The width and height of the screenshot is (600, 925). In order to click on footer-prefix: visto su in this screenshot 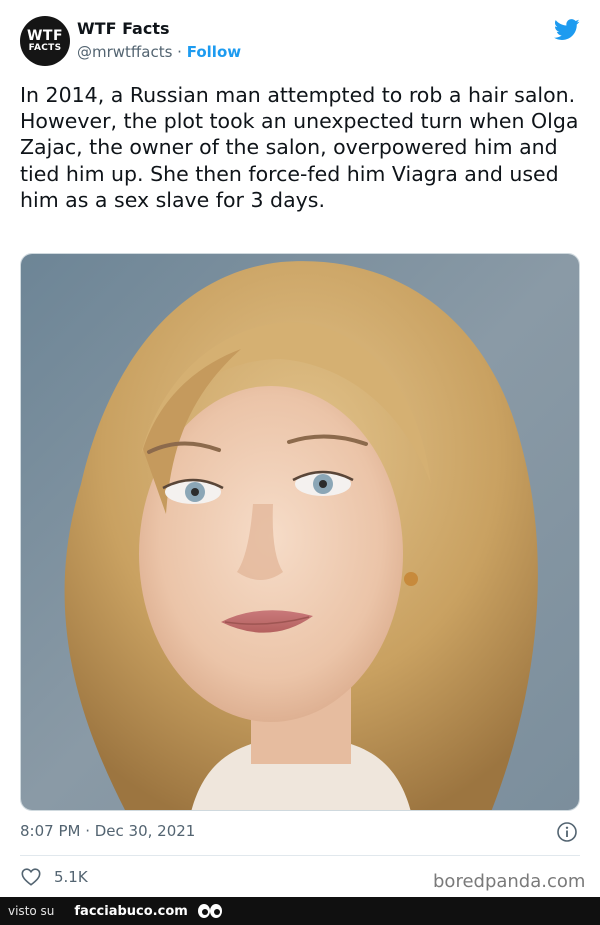, I will do `click(31, 911)`.